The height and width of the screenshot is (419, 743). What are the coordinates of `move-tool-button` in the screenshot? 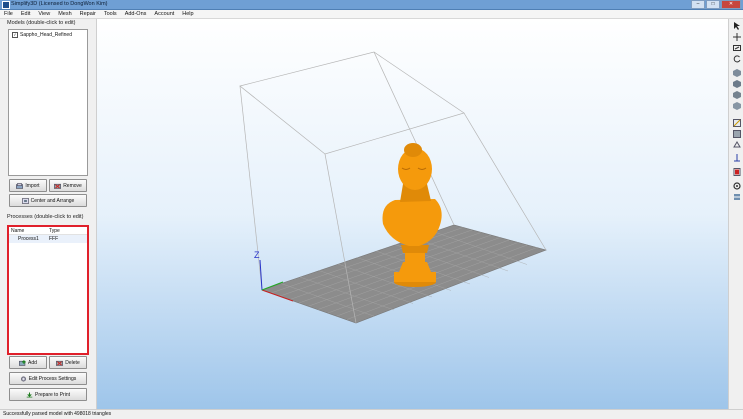 It's located at (736, 36).